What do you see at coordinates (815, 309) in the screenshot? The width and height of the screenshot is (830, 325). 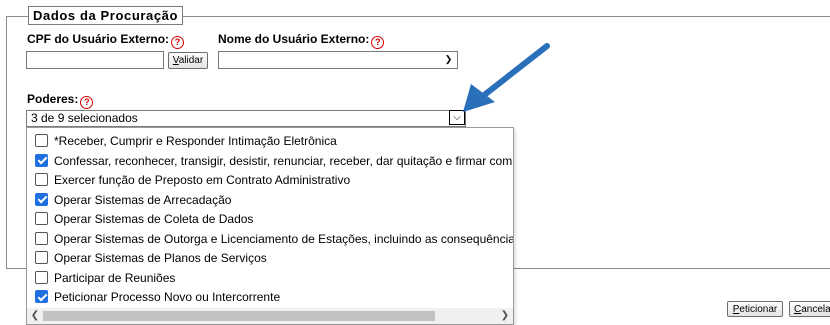 I see `cancelar-label: ancela` at bounding box center [815, 309].